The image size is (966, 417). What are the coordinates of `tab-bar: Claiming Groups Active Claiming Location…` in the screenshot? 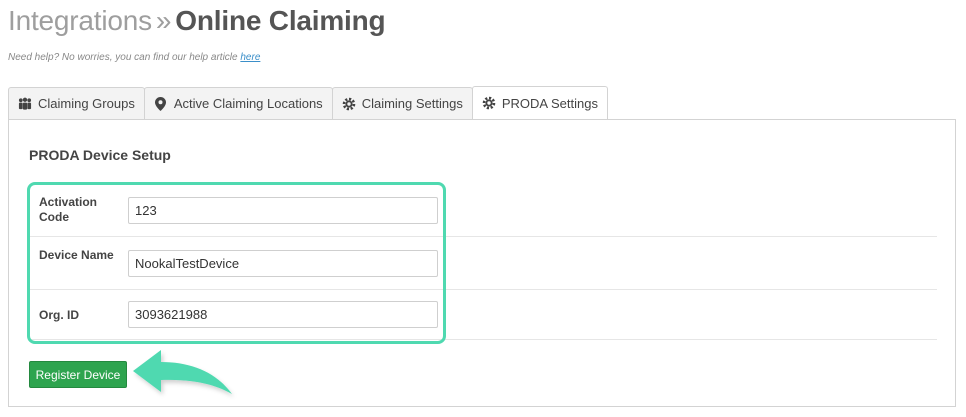 It's located at (308, 102).